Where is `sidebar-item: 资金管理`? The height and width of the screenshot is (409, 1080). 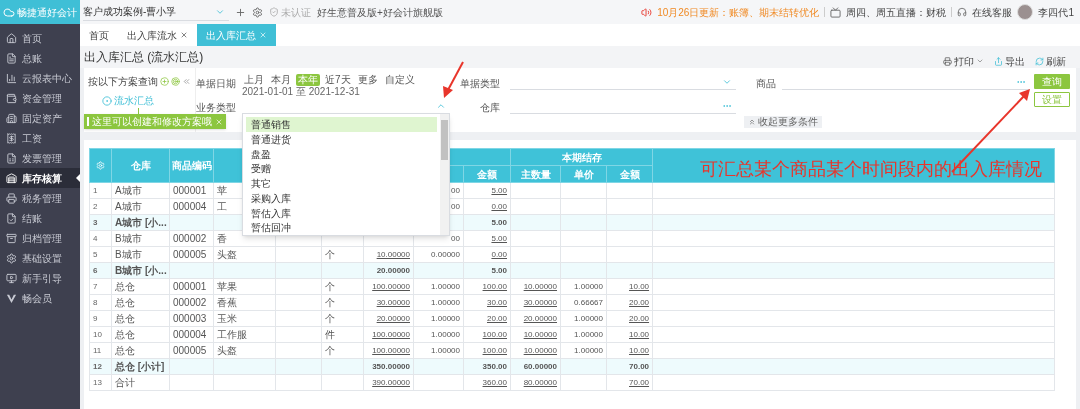 sidebar-item: 资金管理 is located at coordinates (40, 98).